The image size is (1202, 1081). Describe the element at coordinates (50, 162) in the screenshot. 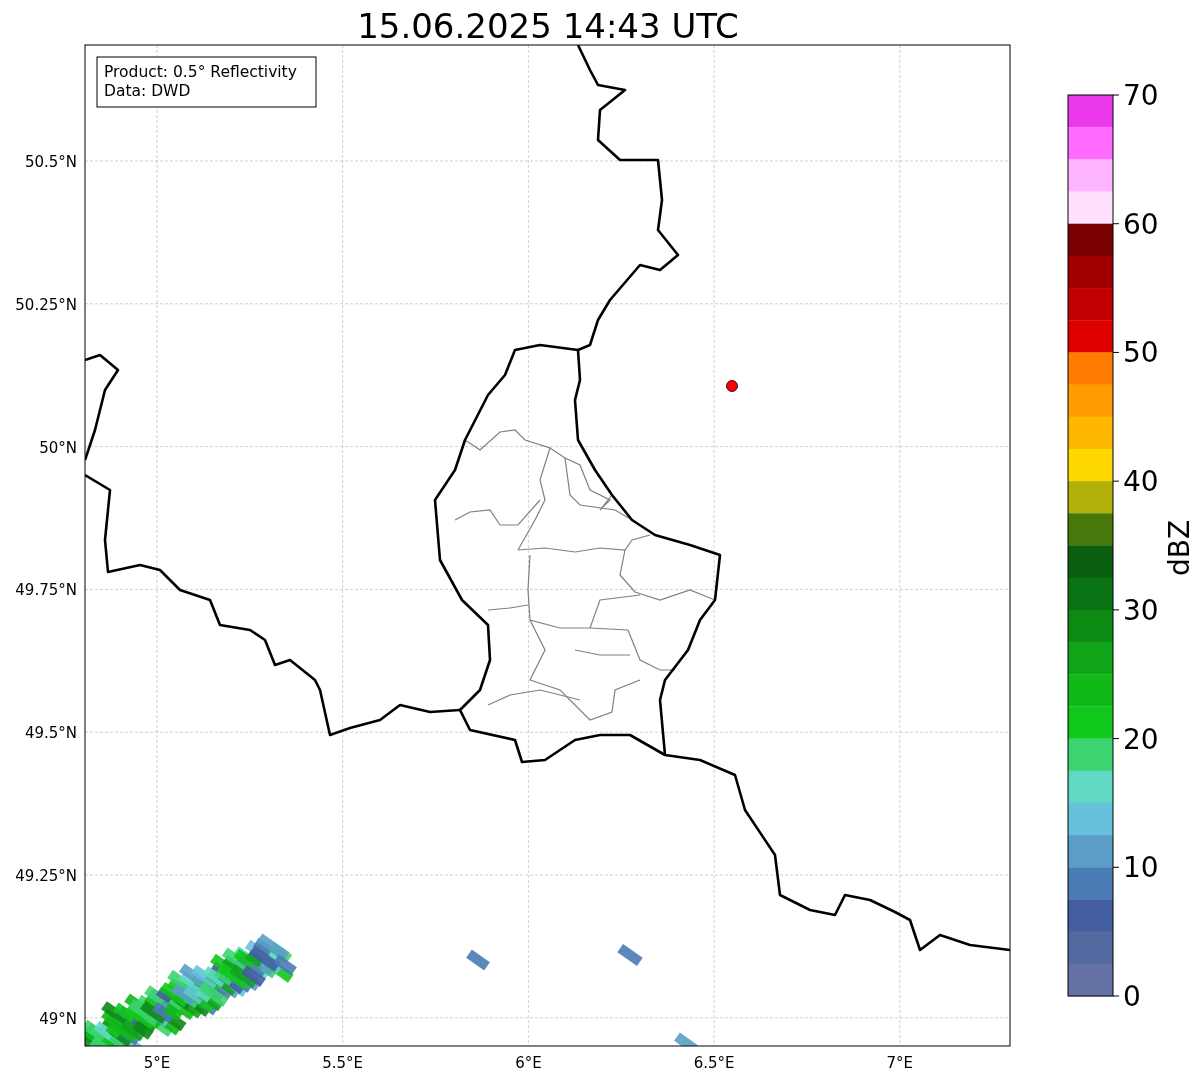

I see `latitude-label: 50.5°N` at that location.